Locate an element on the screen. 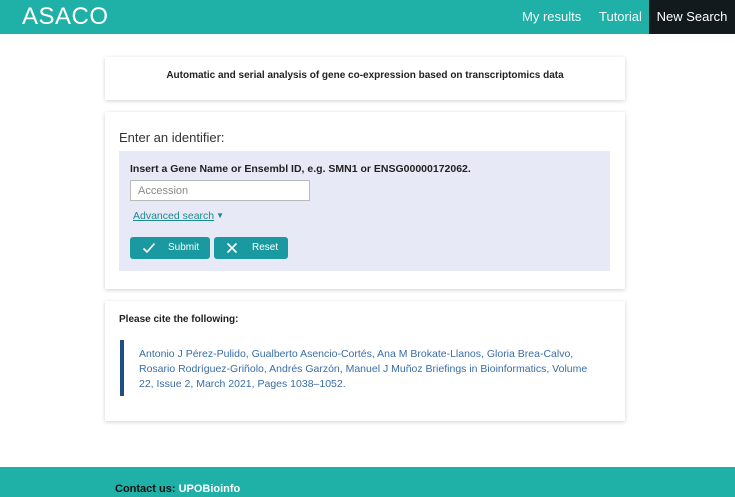 Image resolution: width=735 pixels, height=497 pixels. submit-button: Submit is located at coordinates (170, 248).